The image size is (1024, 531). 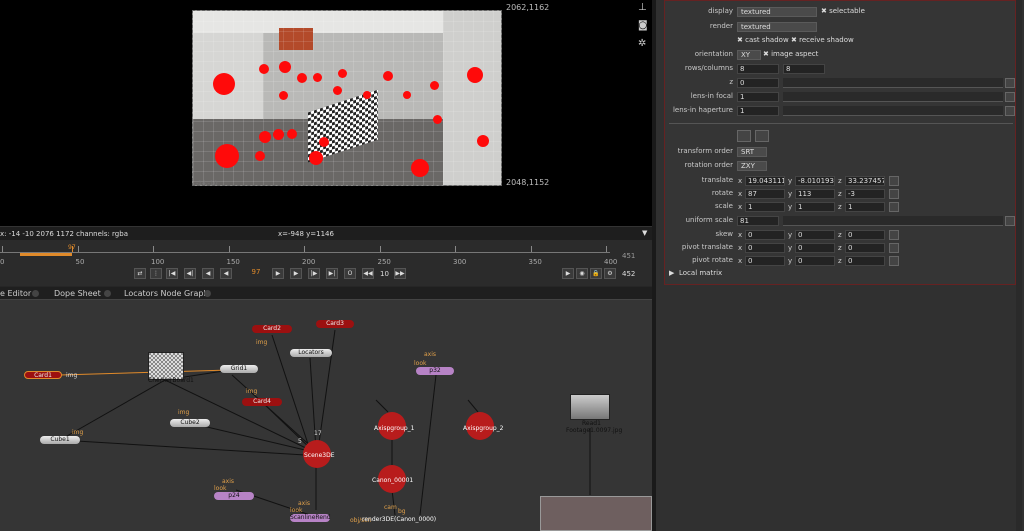 What do you see at coordinates (790, 54) in the screenshot?
I see `image-aspect-checkbox: ✖ image aspect` at bounding box center [790, 54].